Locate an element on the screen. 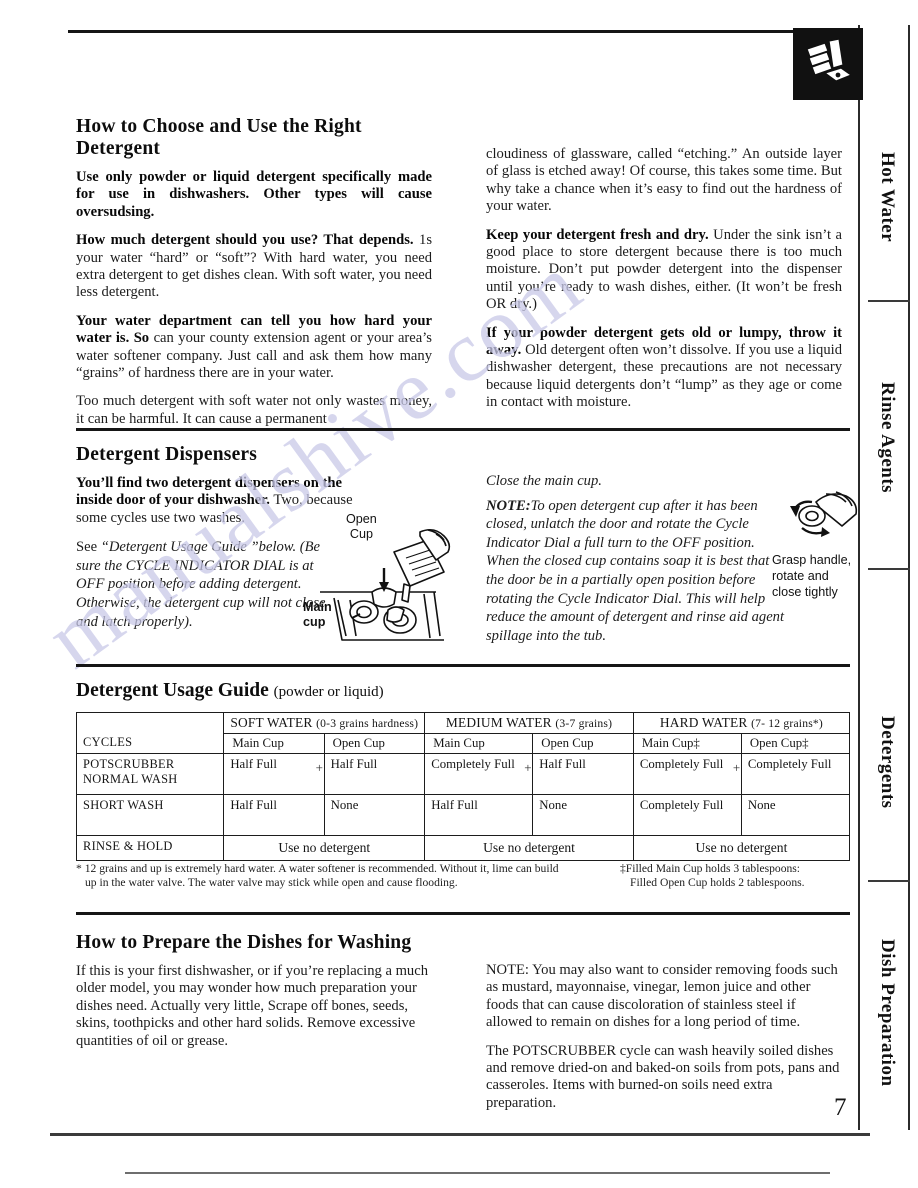 This screenshot has height=1188, width=918. row-cycle-label: POTSCRUBBER NORMAL WASH is located at coordinates (150, 774).